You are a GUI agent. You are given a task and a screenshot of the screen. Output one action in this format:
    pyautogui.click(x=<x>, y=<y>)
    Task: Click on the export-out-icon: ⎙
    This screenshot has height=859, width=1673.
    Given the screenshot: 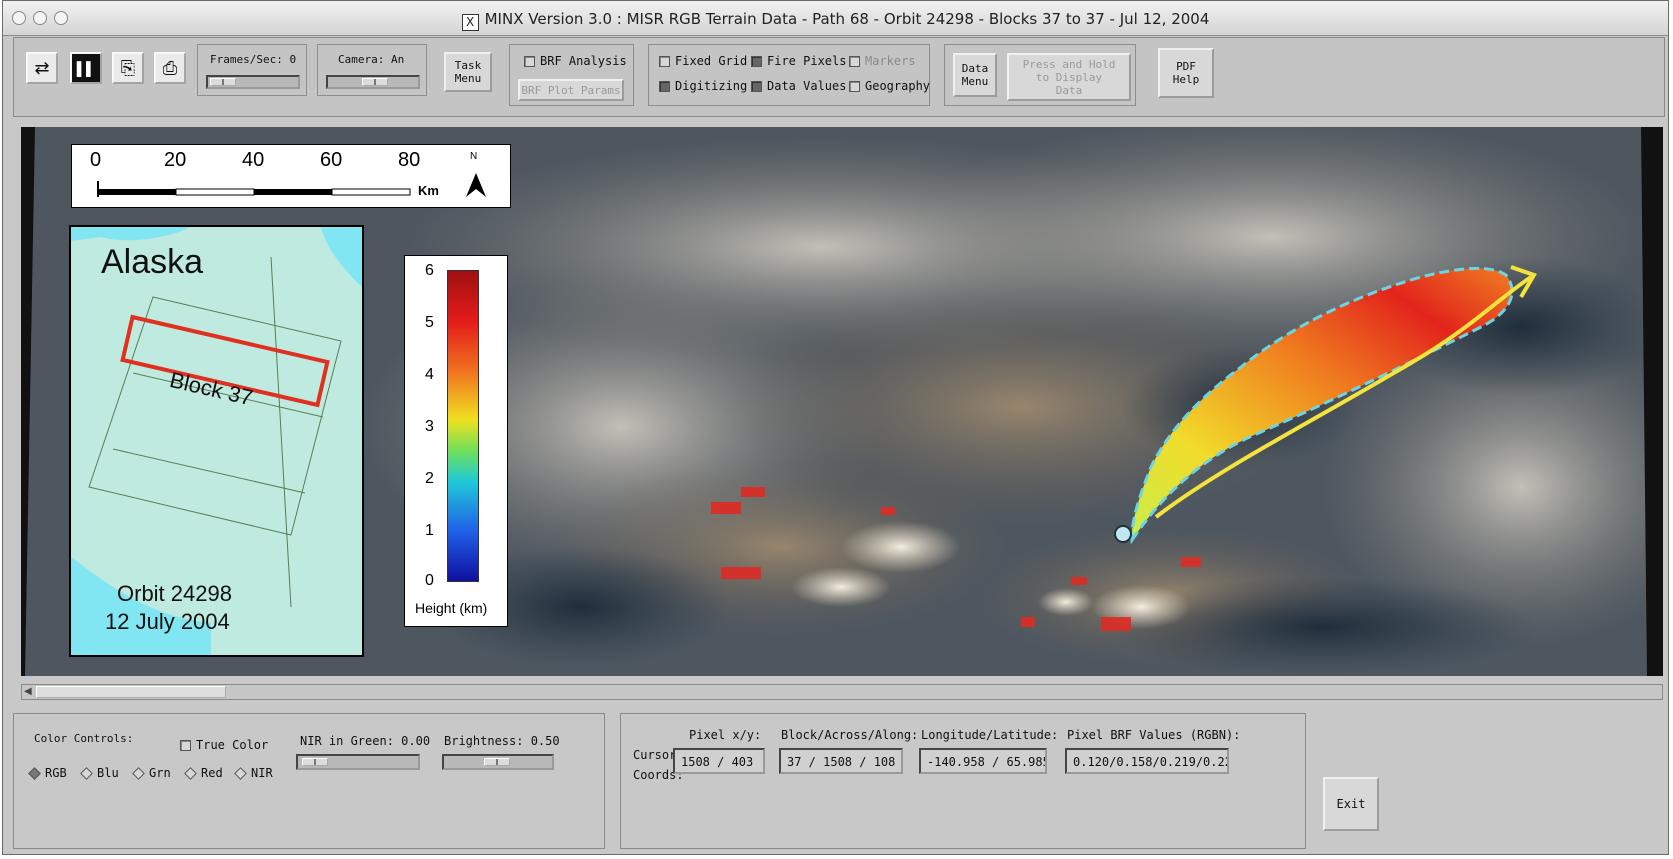 What is the action you would take?
    pyautogui.click(x=170, y=67)
    